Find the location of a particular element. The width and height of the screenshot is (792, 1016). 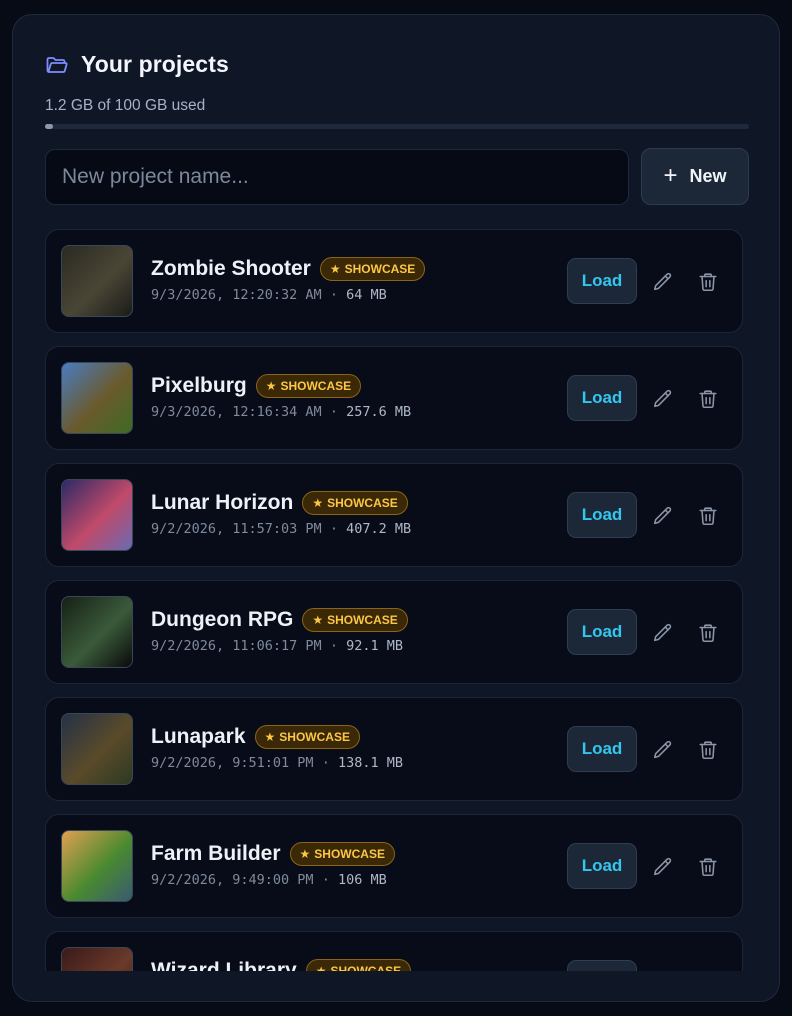

project-meta: 9/2/2026, 11:06:17 PM · 92.1 MB is located at coordinates (277, 646).